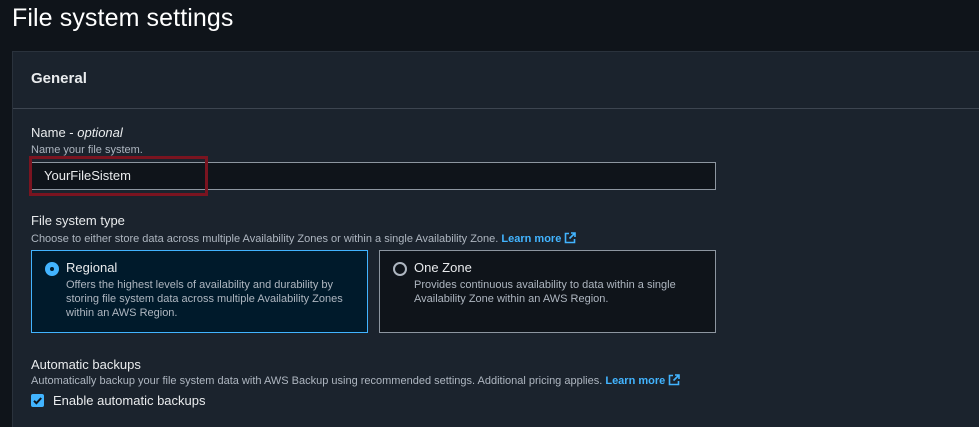  Describe the element at coordinates (443, 267) in the screenshot. I see `one-zone-title: One Zone` at that location.